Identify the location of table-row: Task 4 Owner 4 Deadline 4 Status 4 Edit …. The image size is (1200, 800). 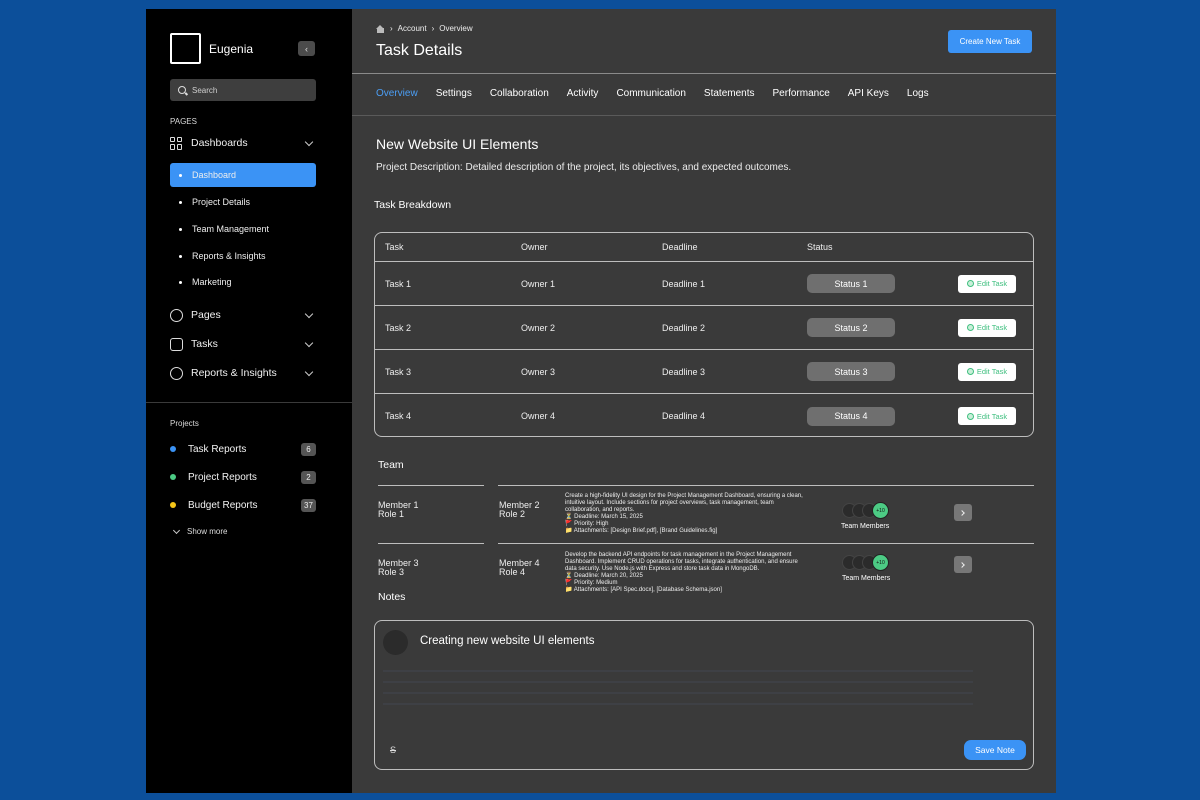
(704, 415).